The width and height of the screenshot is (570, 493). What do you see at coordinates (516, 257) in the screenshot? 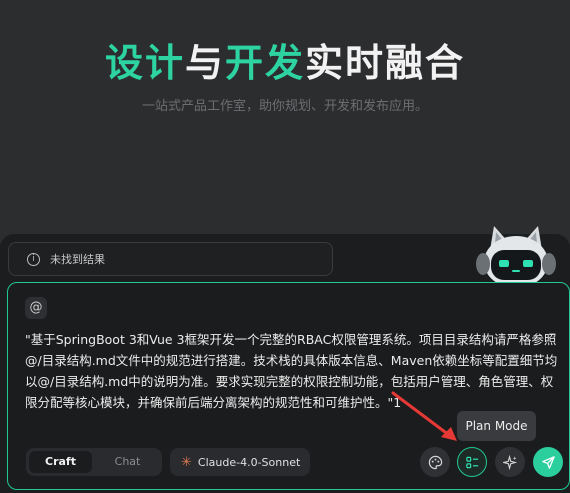
I see `cat-robot-mascot-icon` at bounding box center [516, 257].